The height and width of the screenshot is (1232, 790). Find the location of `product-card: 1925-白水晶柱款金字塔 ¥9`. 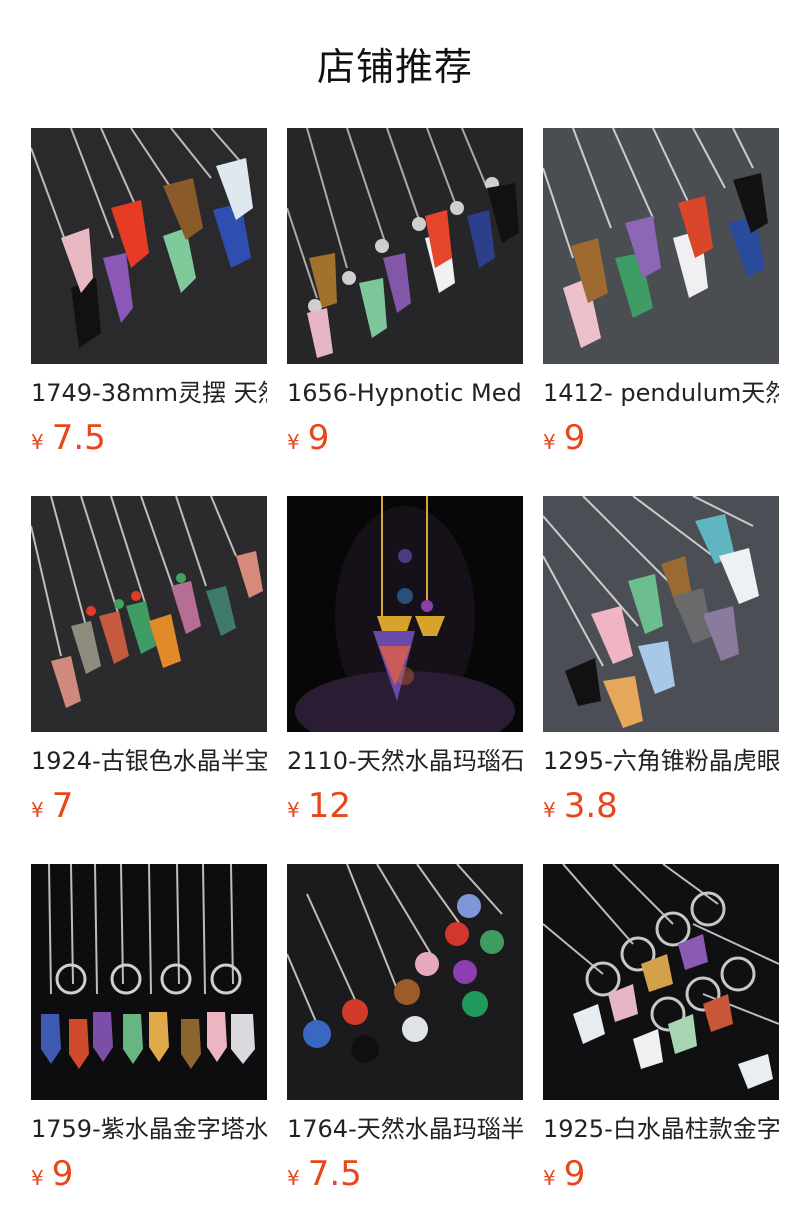

product-card: 1925-白水晶柱款金字塔 ¥9 is located at coordinates (661, 1029).